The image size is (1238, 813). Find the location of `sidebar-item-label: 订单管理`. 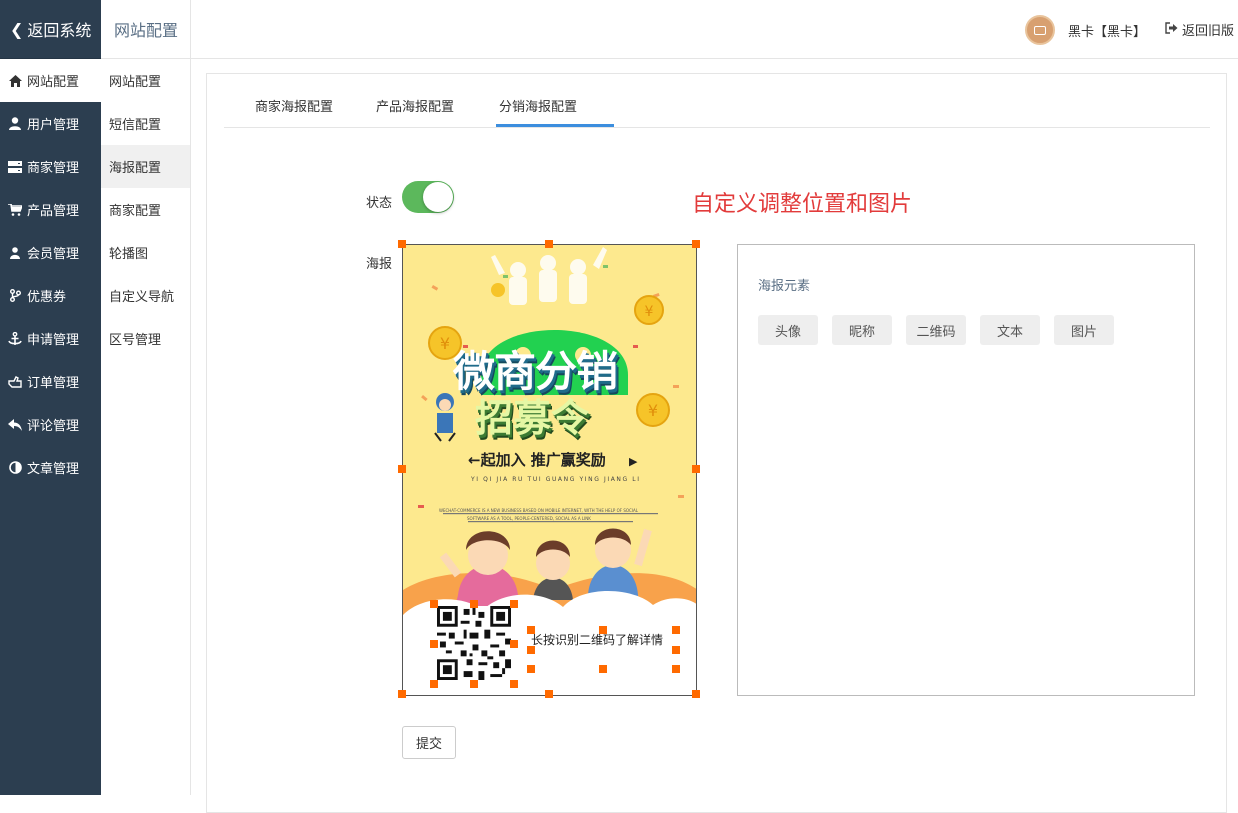

sidebar-item-label: 订单管理 is located at coordinates (53, 383).